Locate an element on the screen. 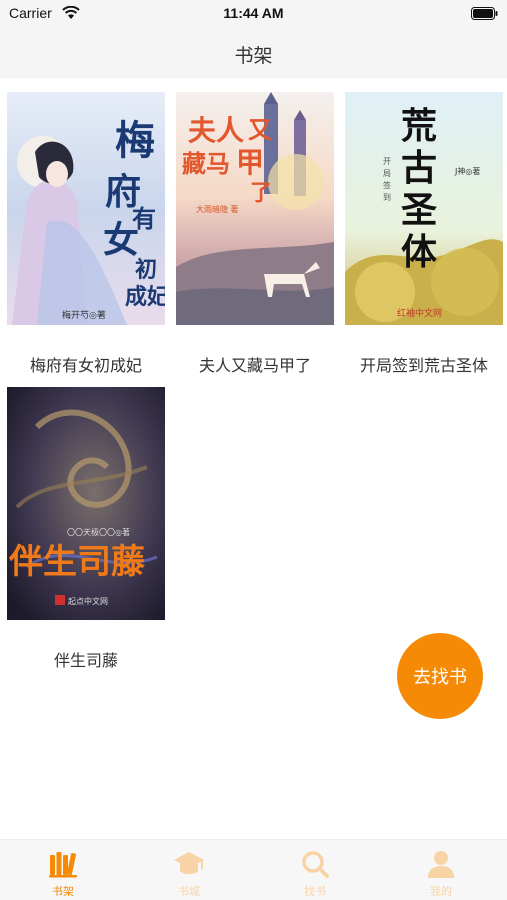 This screenshot has height=900, width=507. book-title: 伴生司藤 is located at coordinates (87, 659).